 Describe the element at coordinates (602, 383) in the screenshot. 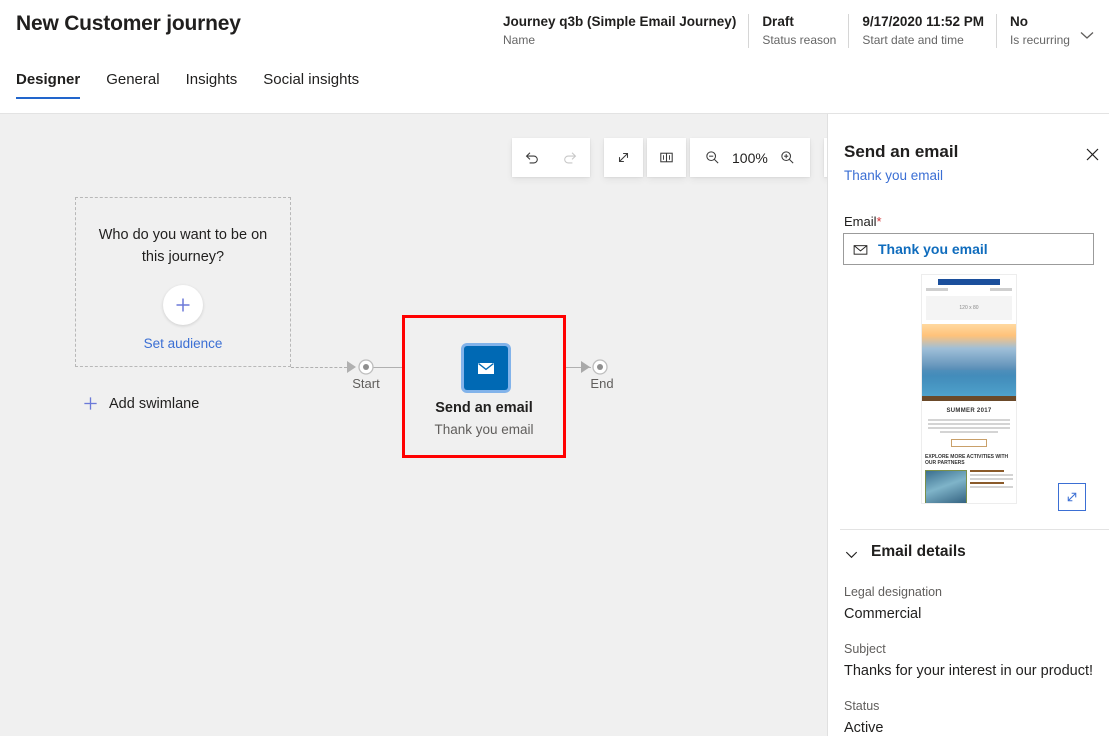

I see `end-node-label: End` at that location.